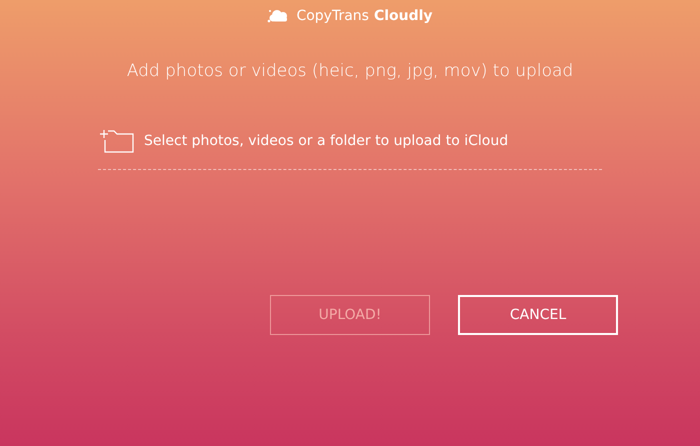  What do you see at coordinates (403, 16) in the screenshot?
I see `product-name: Cloudly` at bounding box center [403, 16].